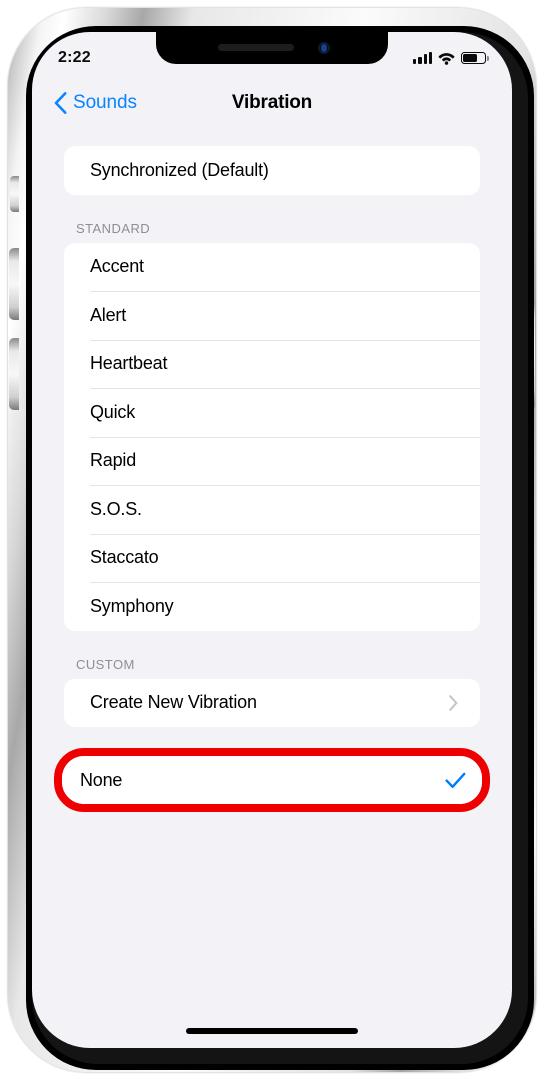 This screenshot has width=544, height=1080. What do you see at coordinates (14, 374) in the screenshot?
I see `volume-down-button` at bounding box center [14, 374].